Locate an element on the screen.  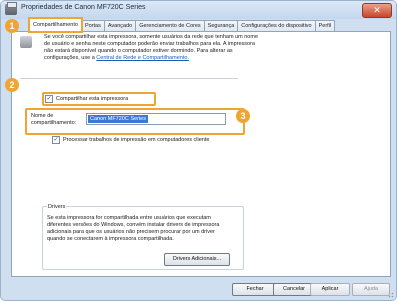
cancel-button: Cancelar is located at coordinates (294, 289).